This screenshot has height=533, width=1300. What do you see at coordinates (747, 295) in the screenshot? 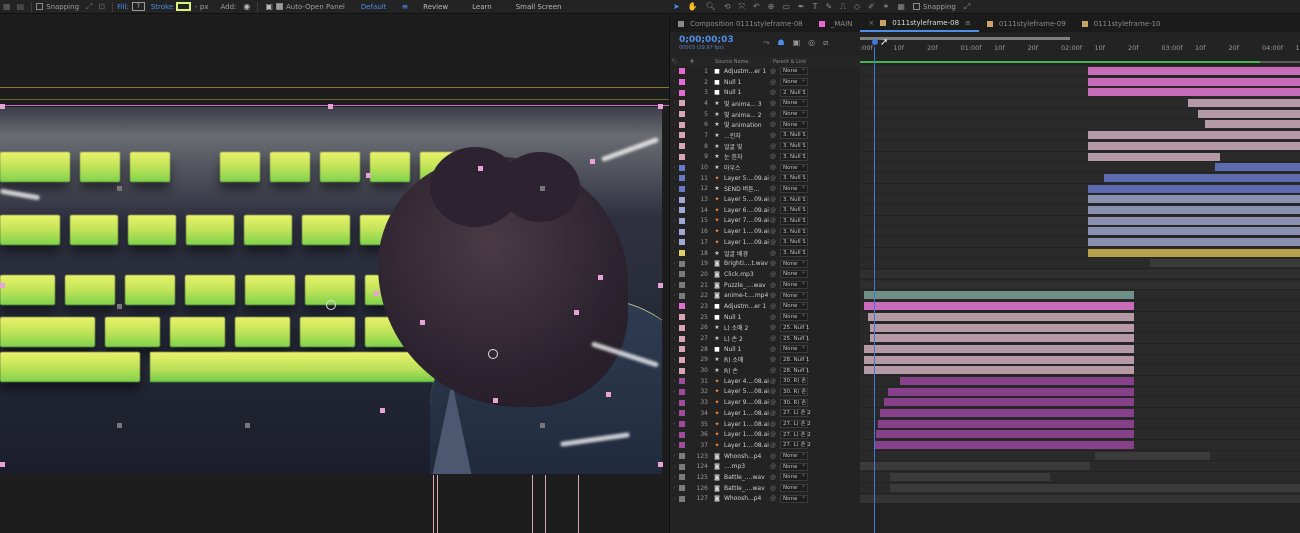
I see `layer-name: anime-t....mp4` at bounding box center [747, 295].